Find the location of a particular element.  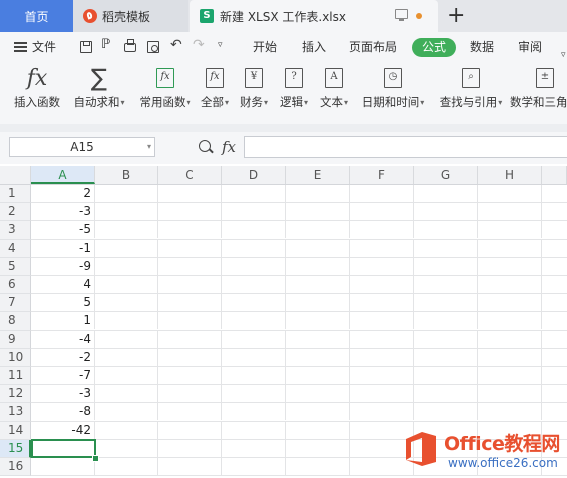

new-tab-button: + is located at coordinates (456, 16).